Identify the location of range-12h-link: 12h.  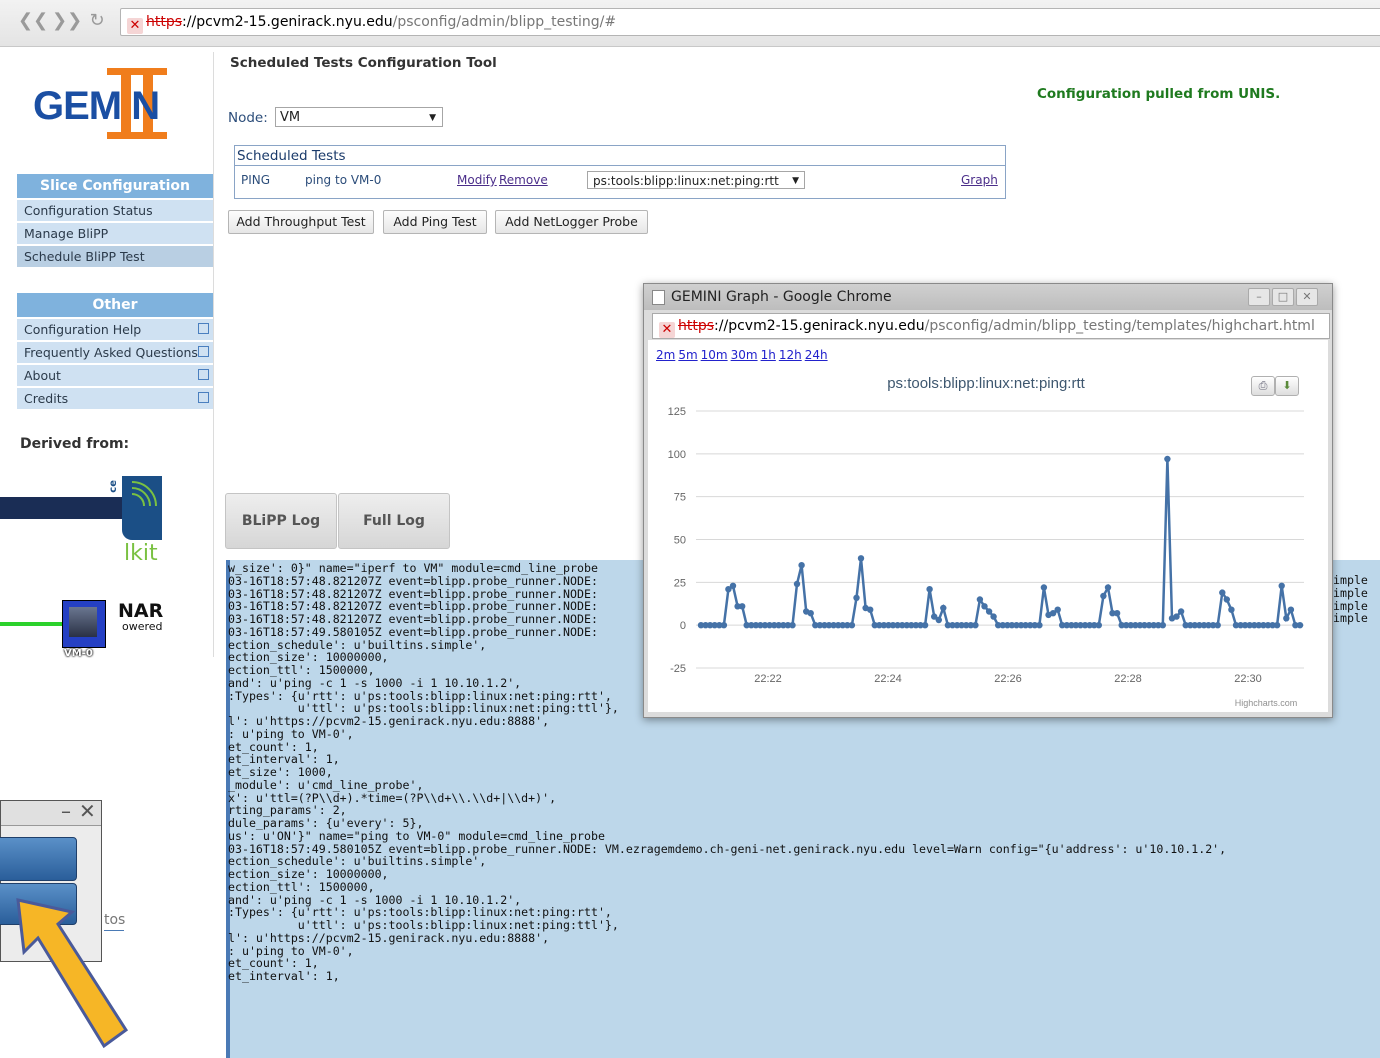
(790, 355).